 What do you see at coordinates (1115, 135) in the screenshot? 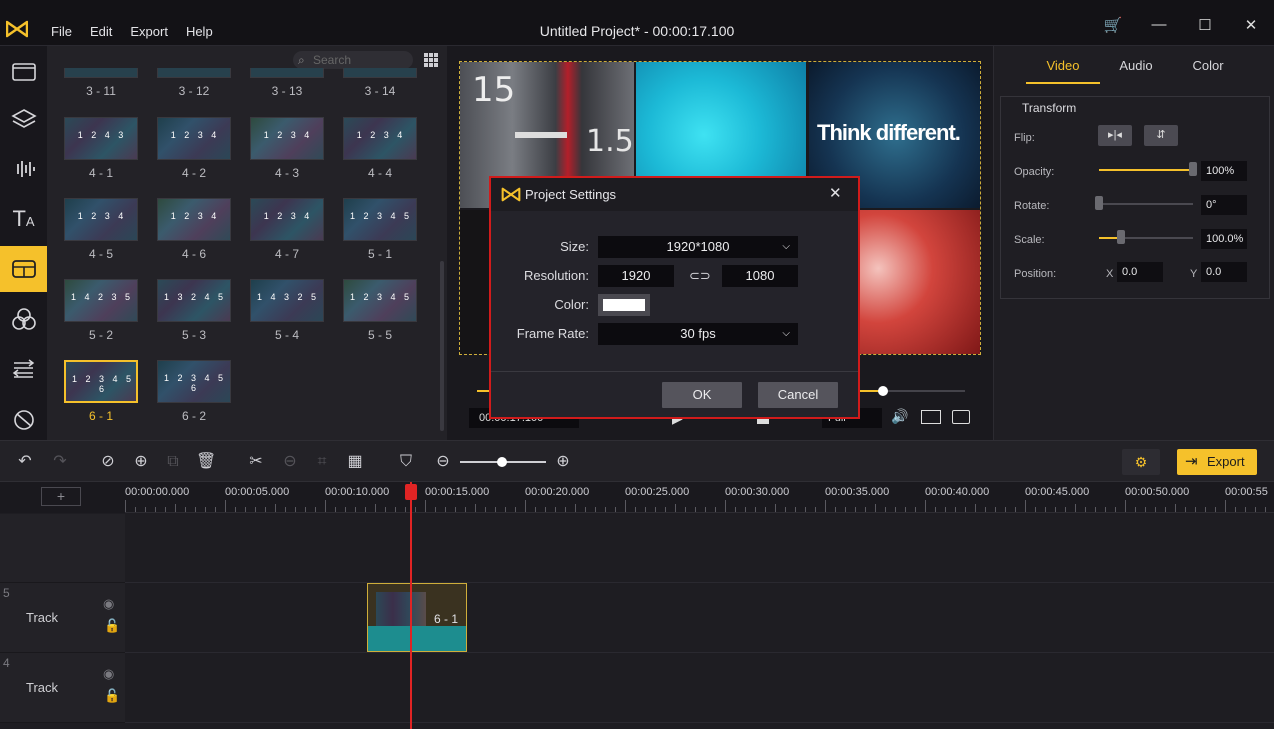
I see `flip-horizontal-button: ▸|◂` at bounding box center [1115, 135].